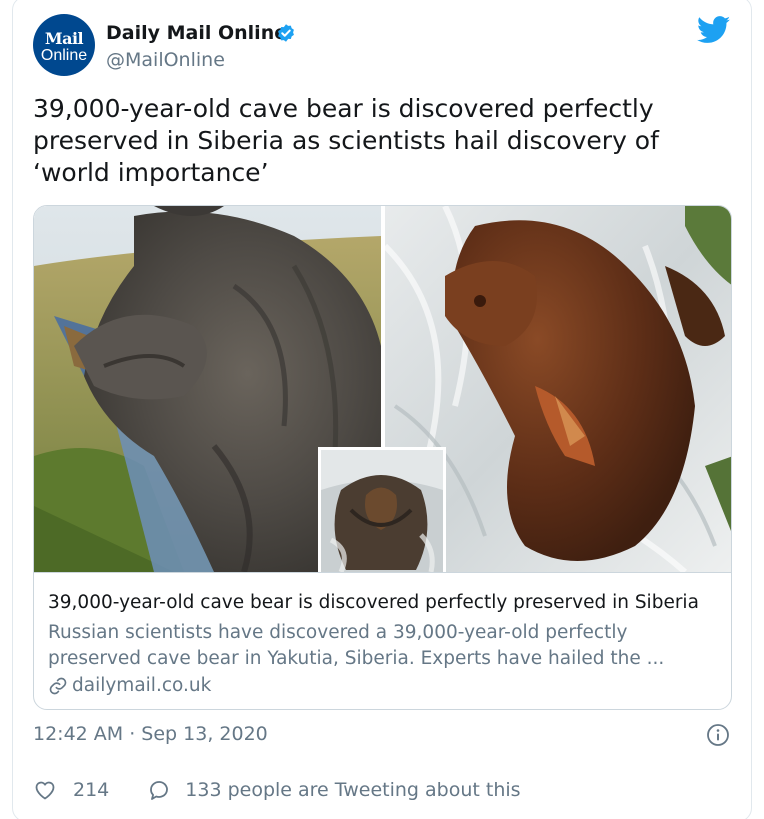  Describe the element at coordinates (159, 790) in the screenshot. I see `speech-bubble-icon` at that location.